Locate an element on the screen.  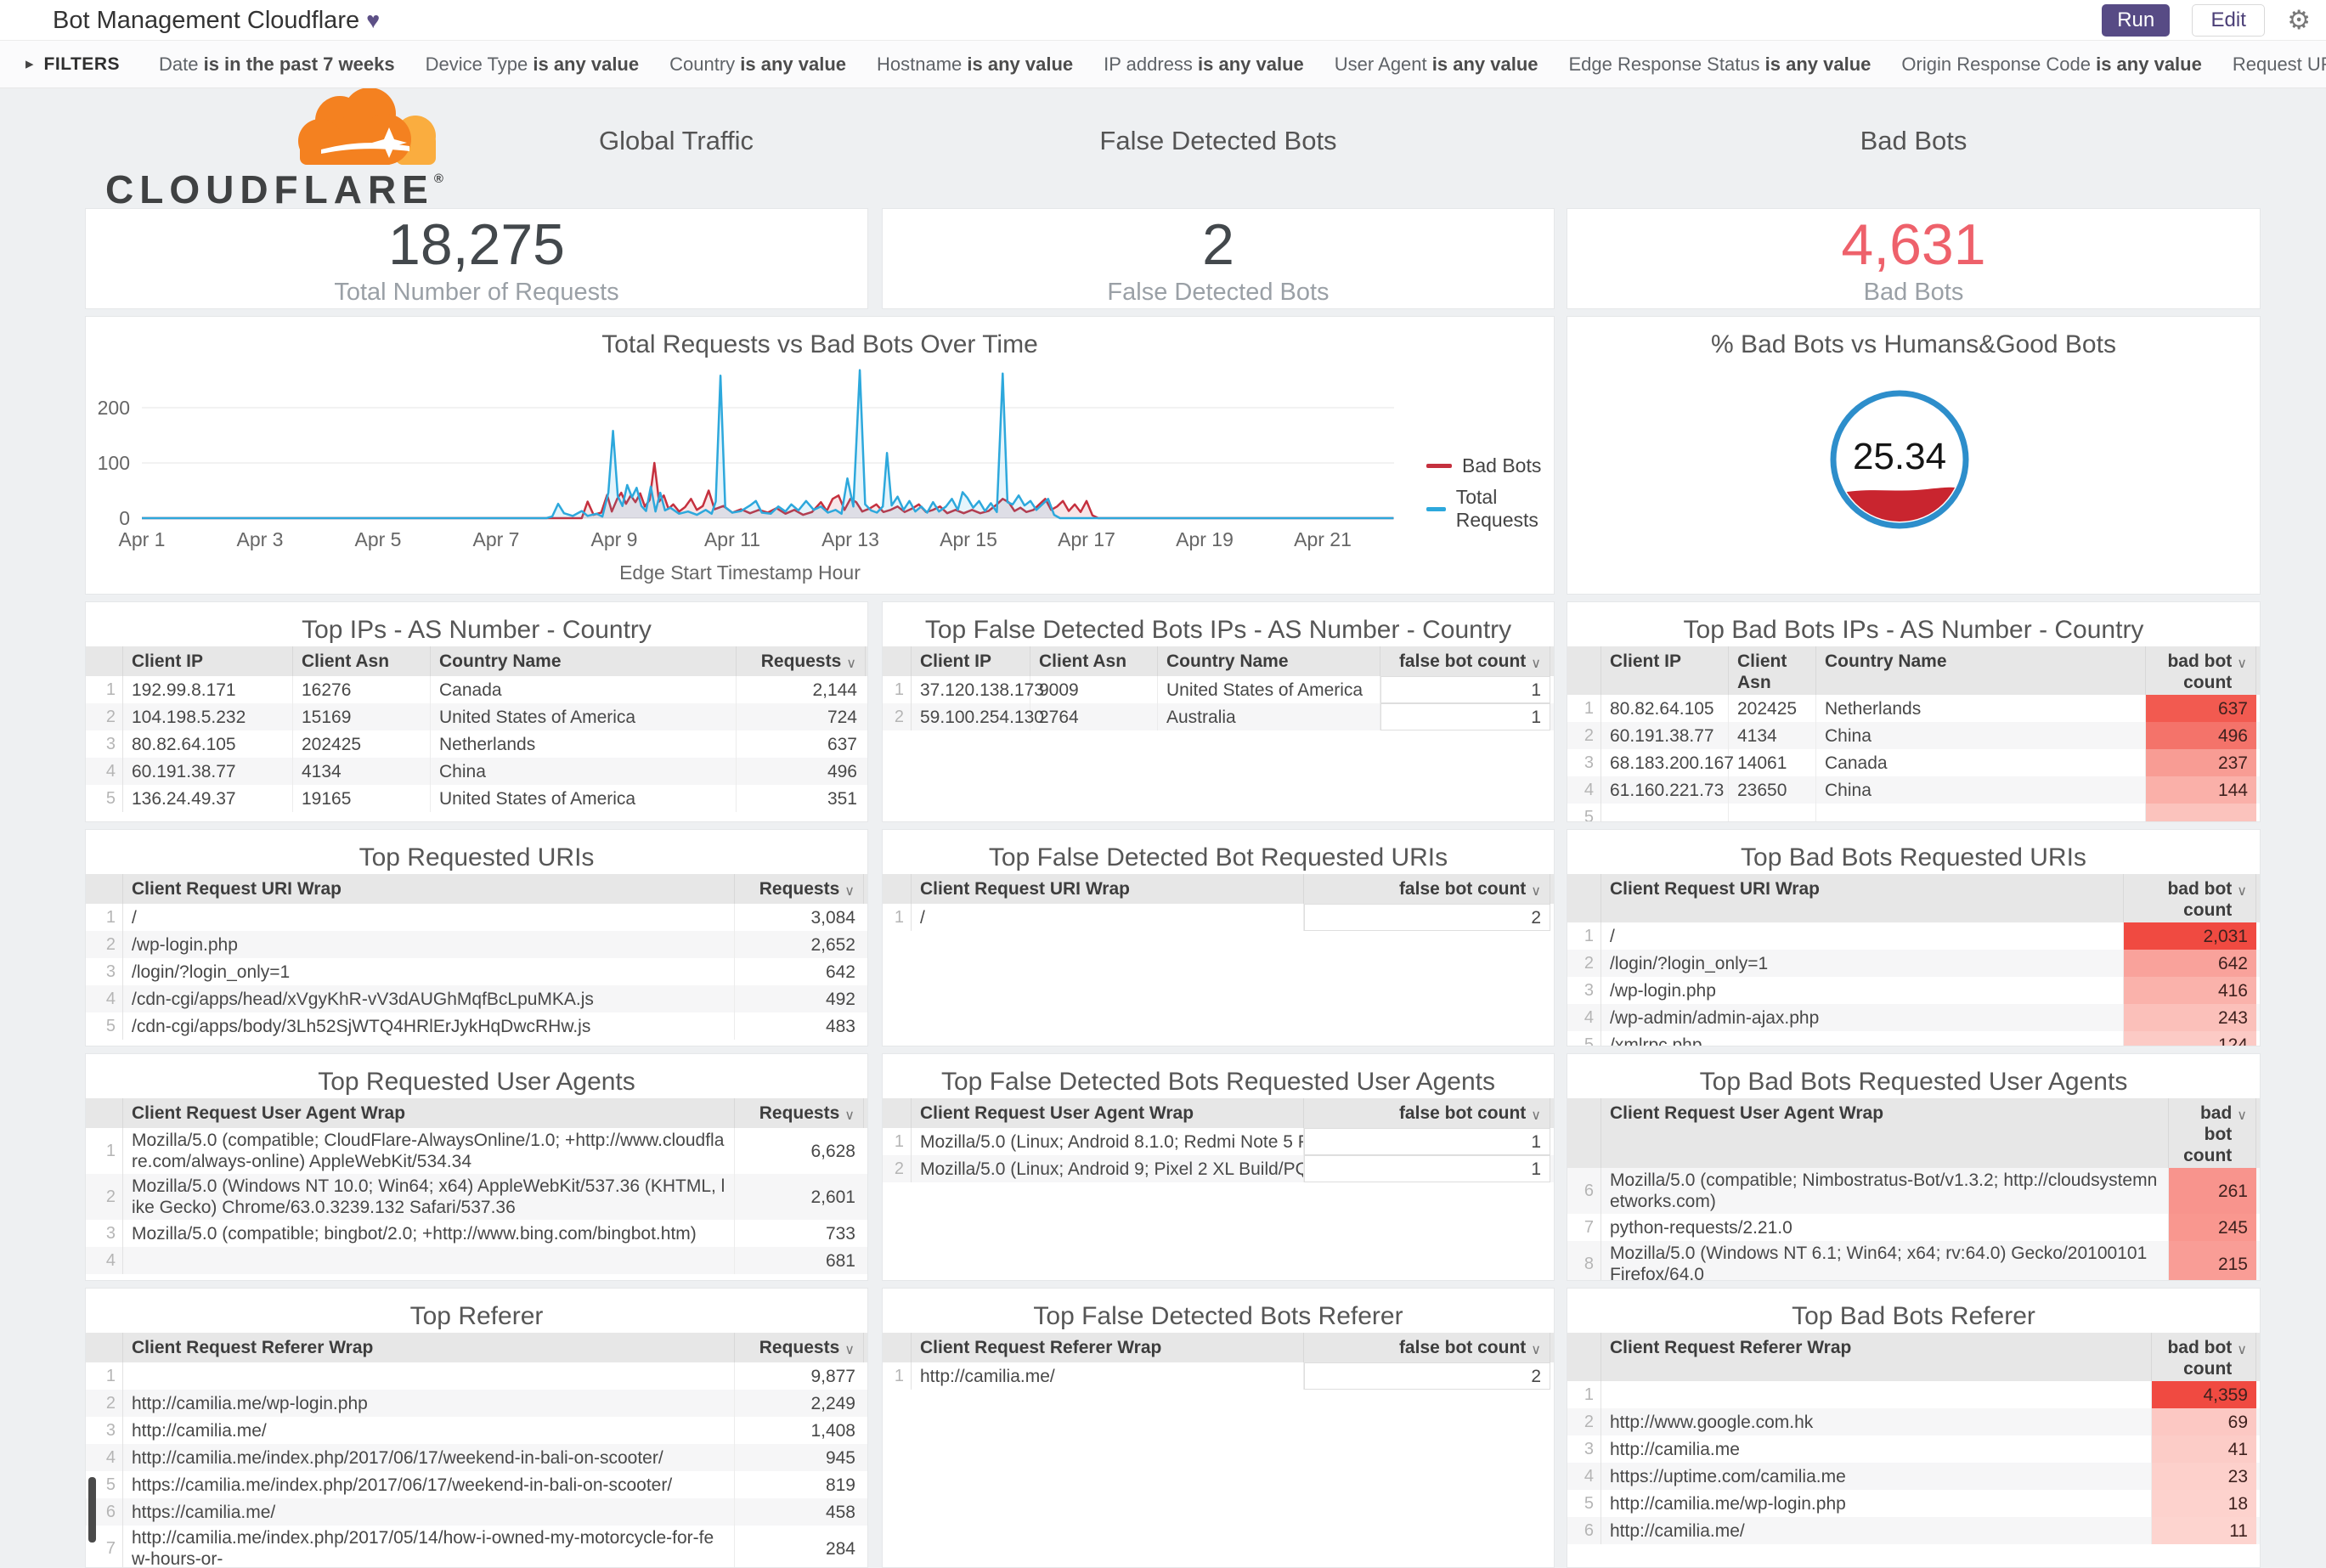
chart-legend: Bad Bots Total Requests is located at coordinates (1490, 497).